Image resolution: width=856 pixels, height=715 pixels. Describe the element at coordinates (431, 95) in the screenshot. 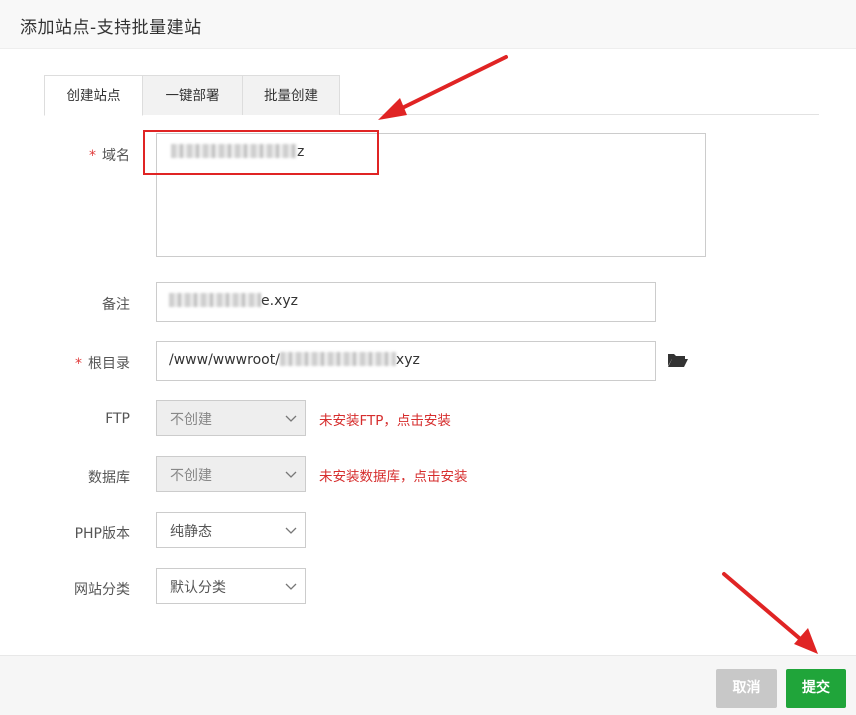

I see `tab-bar: 创建站点 一键部署 批量创建` at that location.